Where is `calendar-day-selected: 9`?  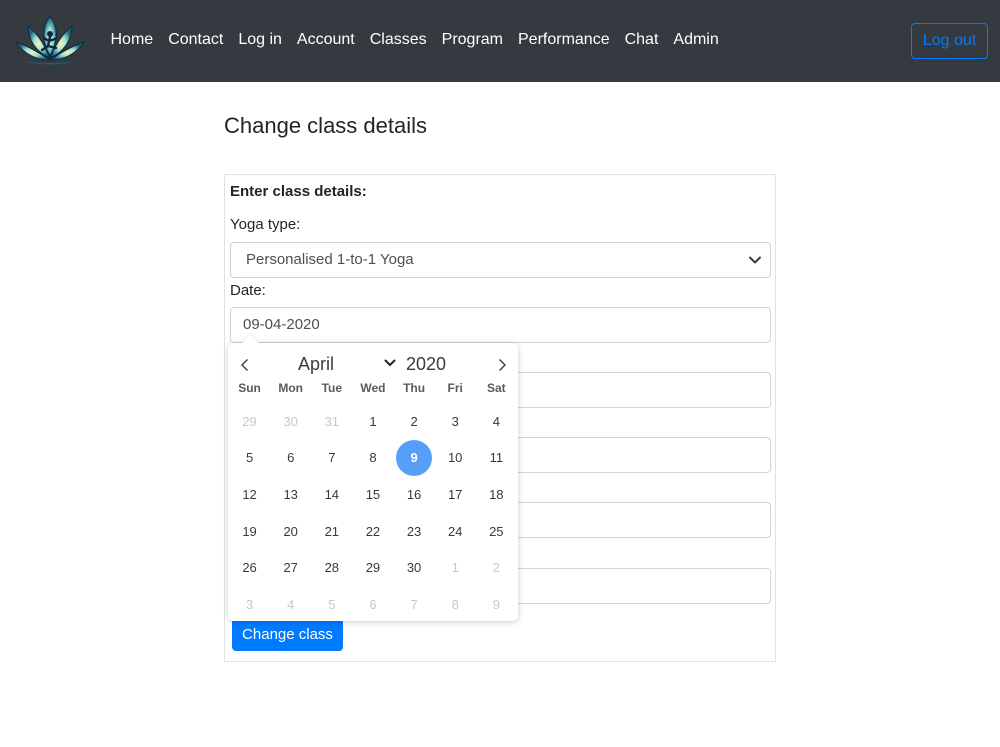 calendar-day-selected: 9 is located at coordinates (414, 458).